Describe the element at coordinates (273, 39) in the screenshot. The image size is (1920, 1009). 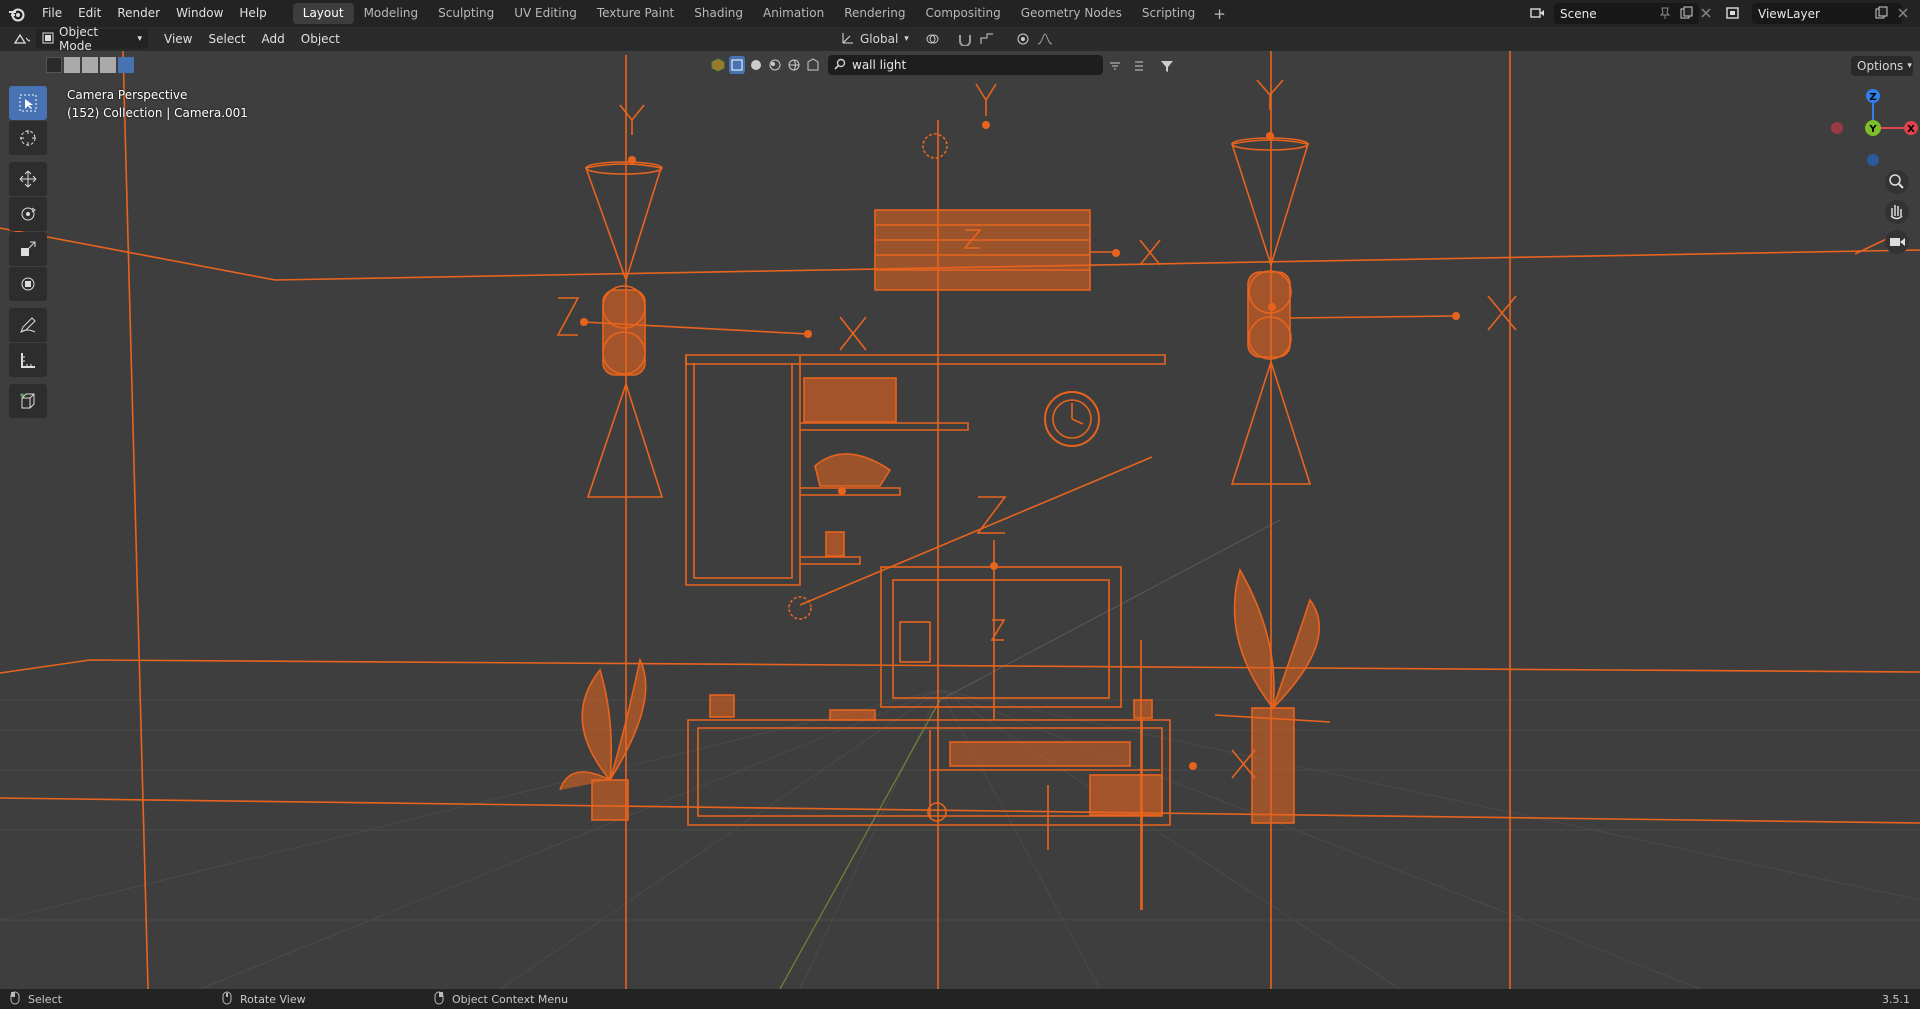
I see `menu-add: Add` at that location.